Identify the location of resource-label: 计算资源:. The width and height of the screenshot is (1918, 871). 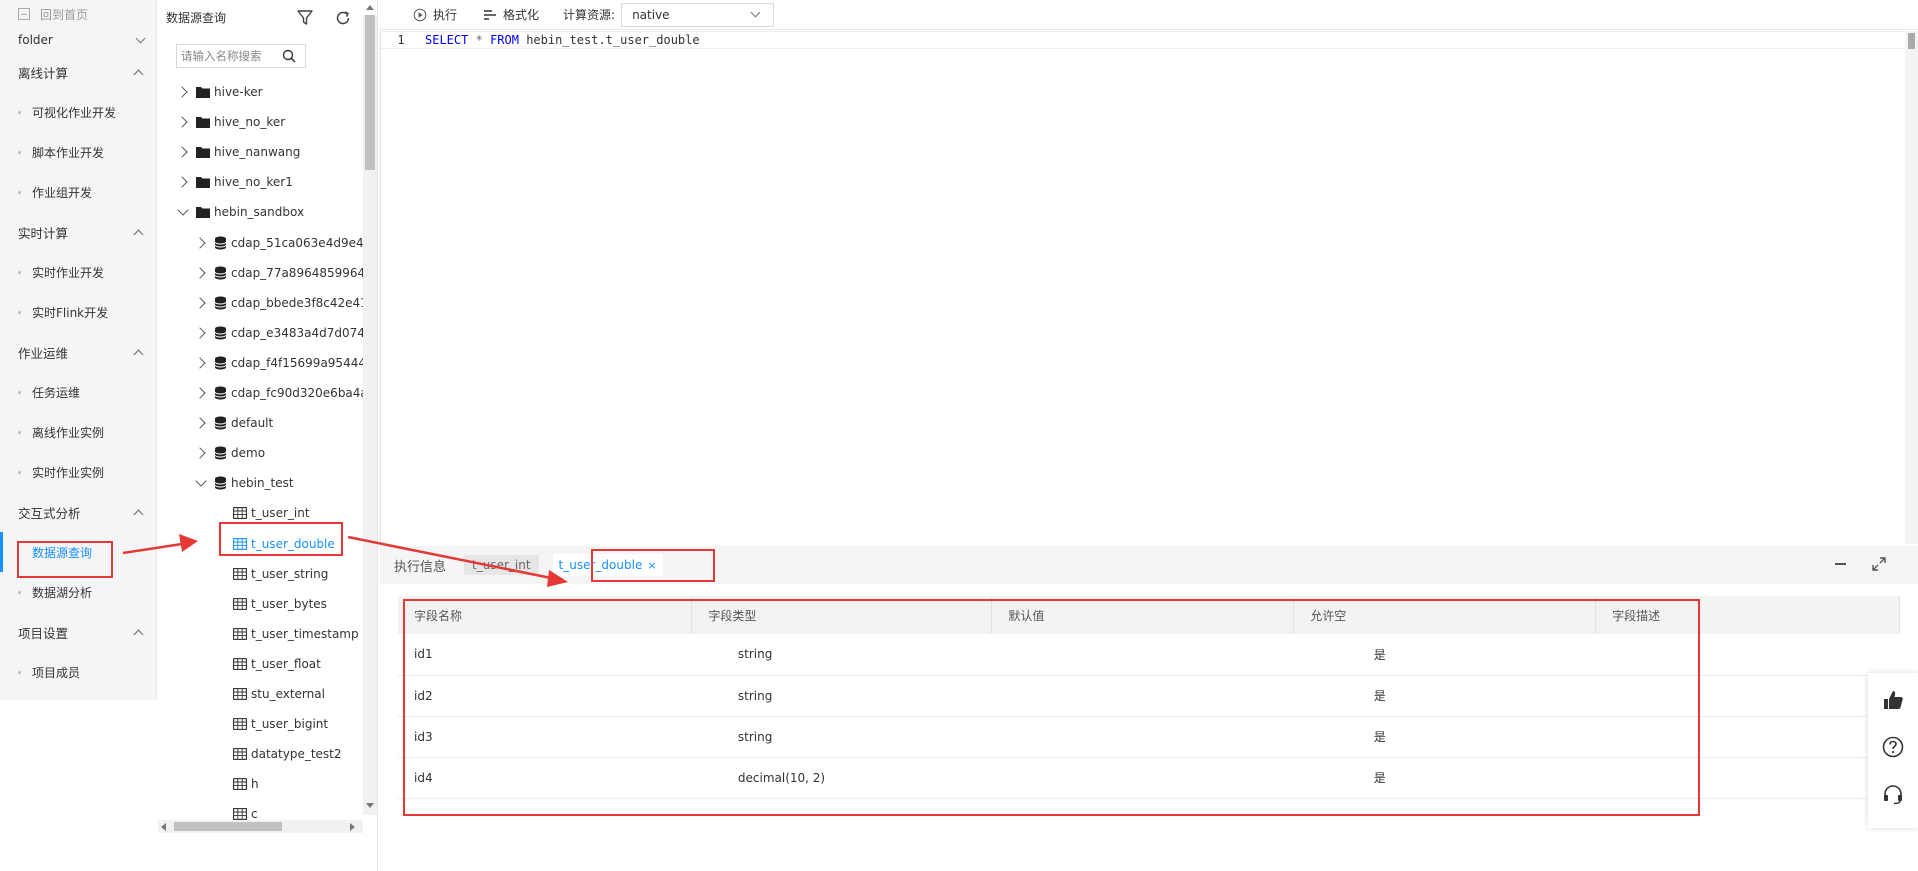
(589, 15).